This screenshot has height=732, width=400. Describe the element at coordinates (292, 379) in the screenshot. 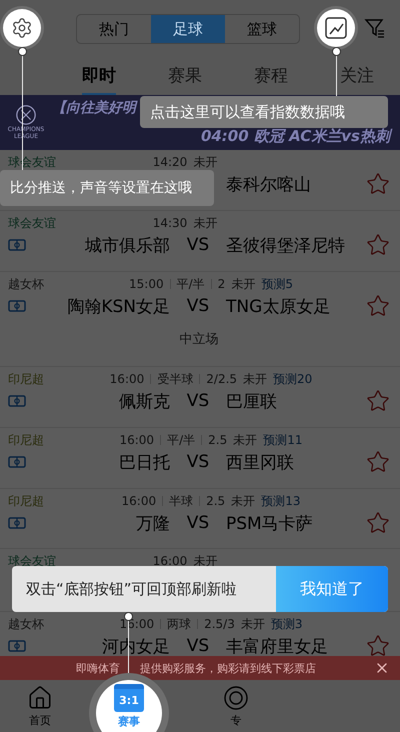

I see `prediction-count: 预测20` at that location.